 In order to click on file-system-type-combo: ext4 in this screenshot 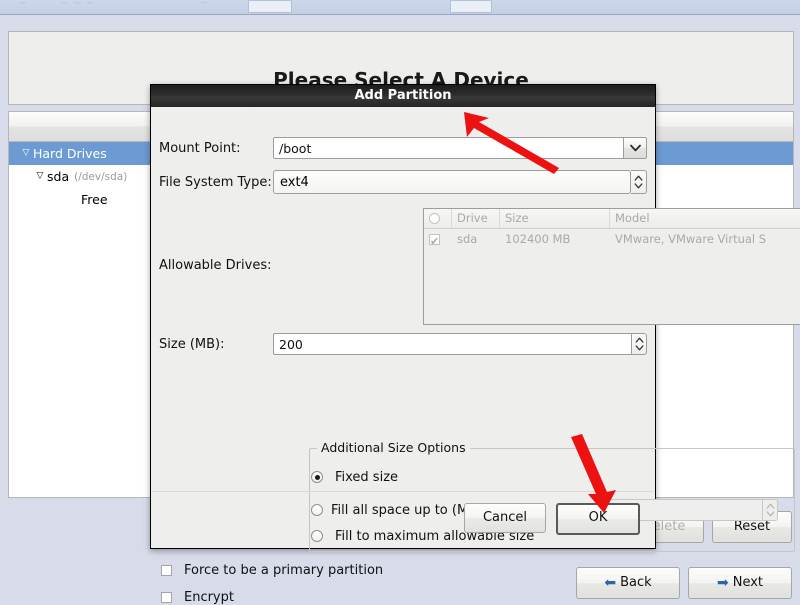, I will do `click(460, 182)`.